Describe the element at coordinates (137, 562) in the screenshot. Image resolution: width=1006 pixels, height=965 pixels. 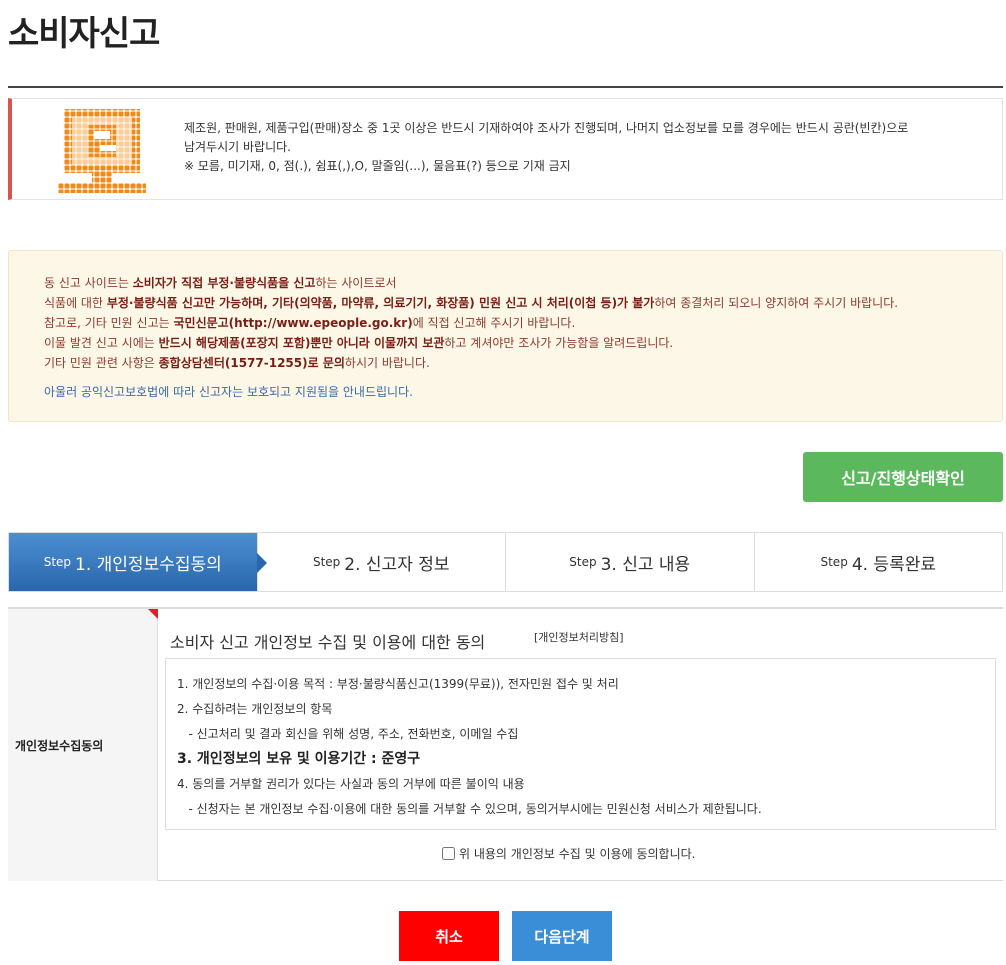
I see `step-1: Step 1. 개인정보수집동의` at that location.